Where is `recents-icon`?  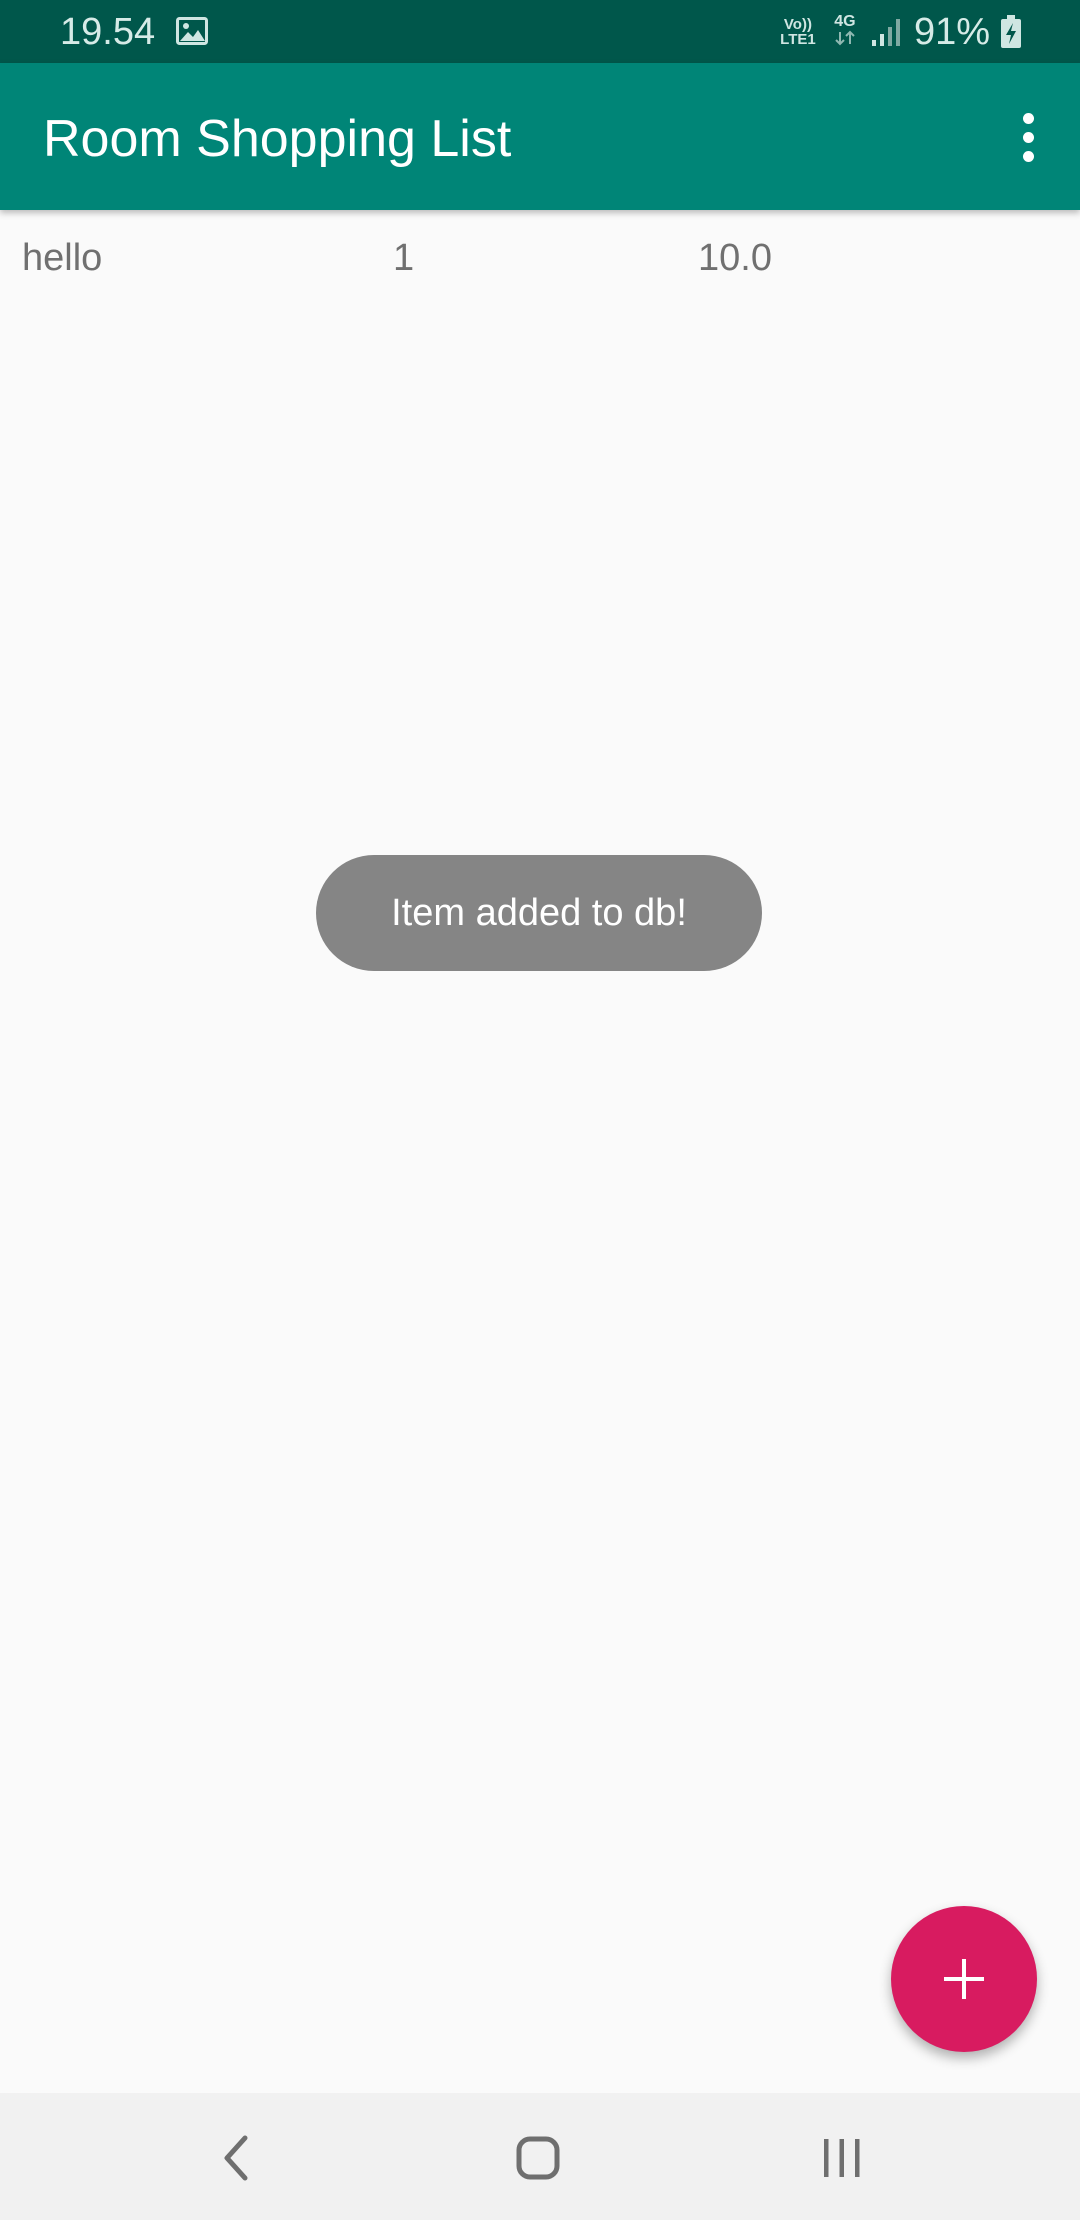
recents-icon is located at coordinates (842, 2158).